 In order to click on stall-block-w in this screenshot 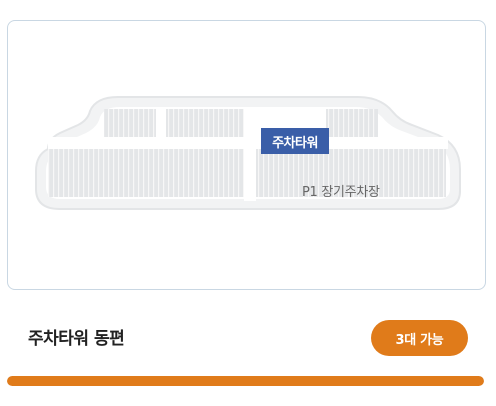, I will do `click(146, 173)`.